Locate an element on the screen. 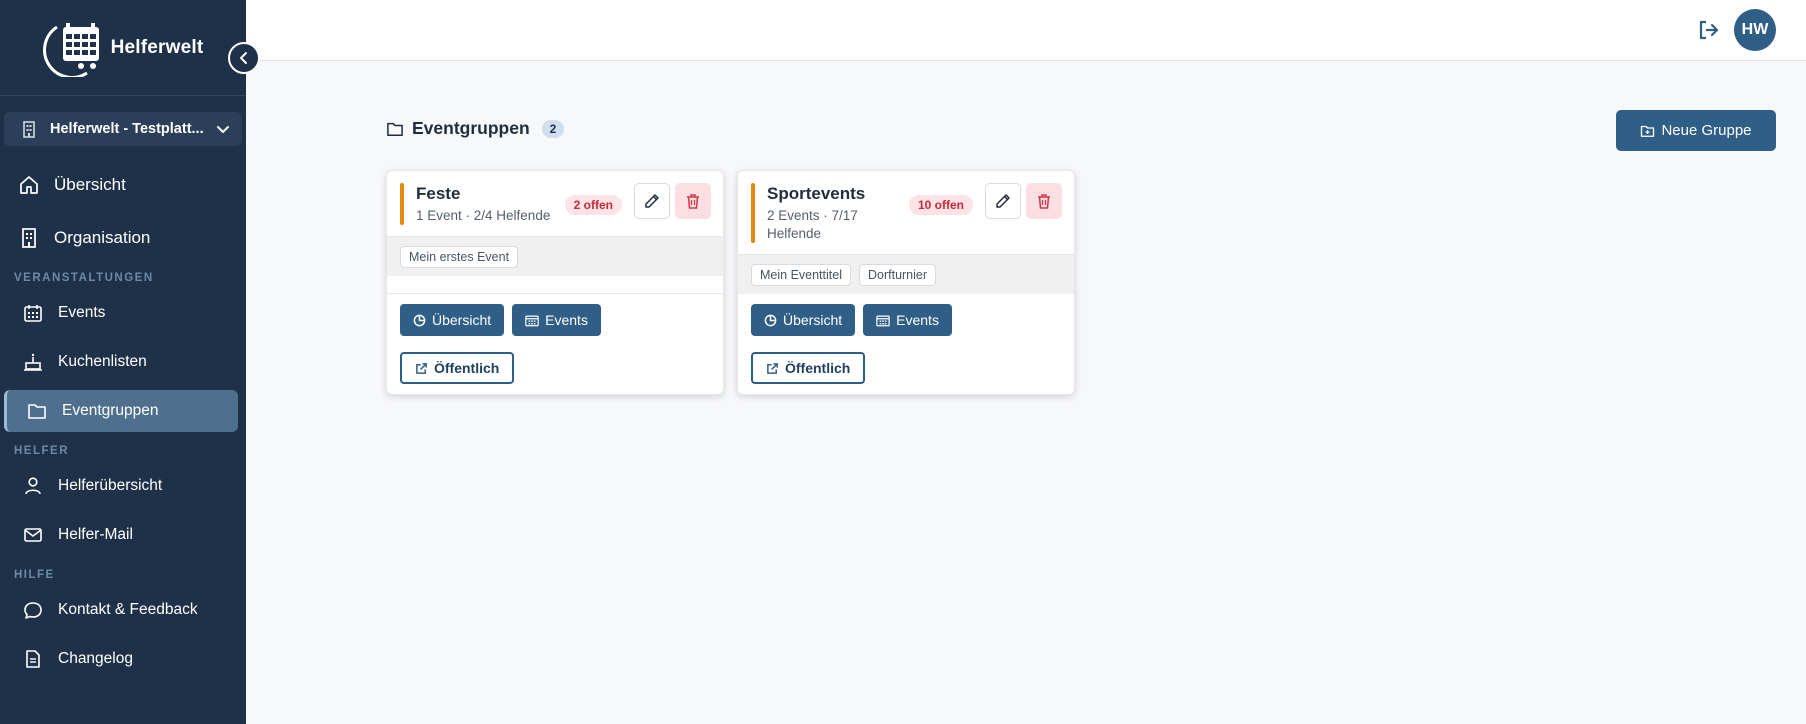 The height and width of the screenshot is (724, 1806). event-tags: Mein Eventtitel Dorfturnier is located at coordinates (906, 274).